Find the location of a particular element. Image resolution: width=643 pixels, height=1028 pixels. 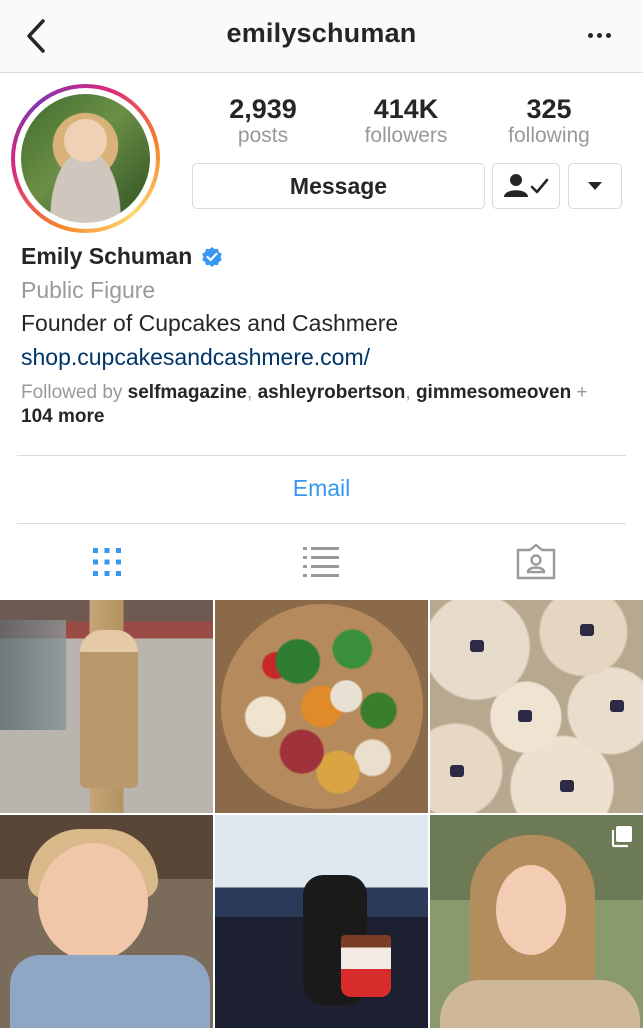

profile-bio: Founder of Cupcakes and Cashmere is located at coordinates (210, 323).